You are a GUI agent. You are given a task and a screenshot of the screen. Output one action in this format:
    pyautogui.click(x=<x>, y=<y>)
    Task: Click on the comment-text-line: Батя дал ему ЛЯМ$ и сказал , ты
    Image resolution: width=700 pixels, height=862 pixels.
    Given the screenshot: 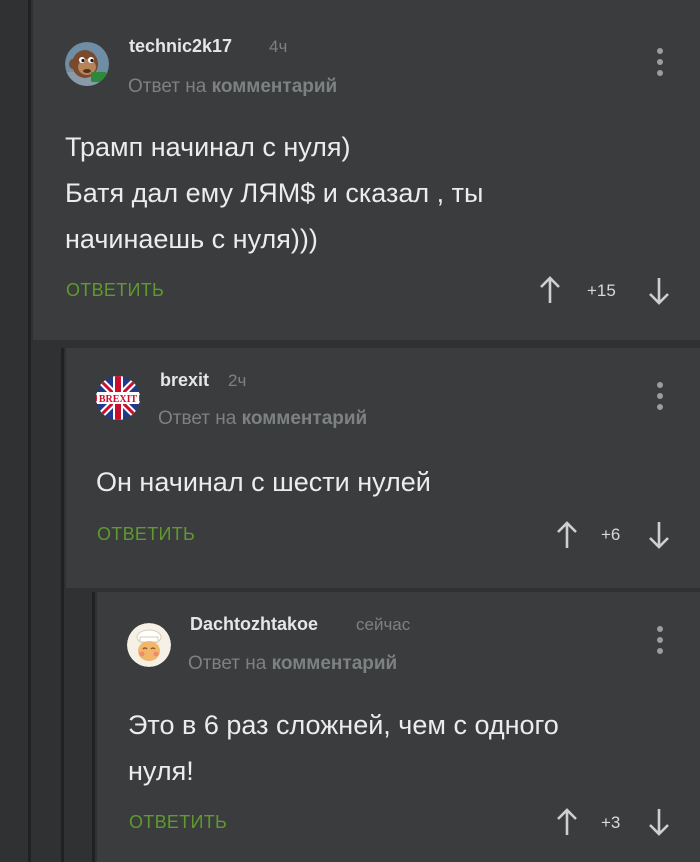 What is the action you would take?
    pyautogui.click(x=274, y=193)
    